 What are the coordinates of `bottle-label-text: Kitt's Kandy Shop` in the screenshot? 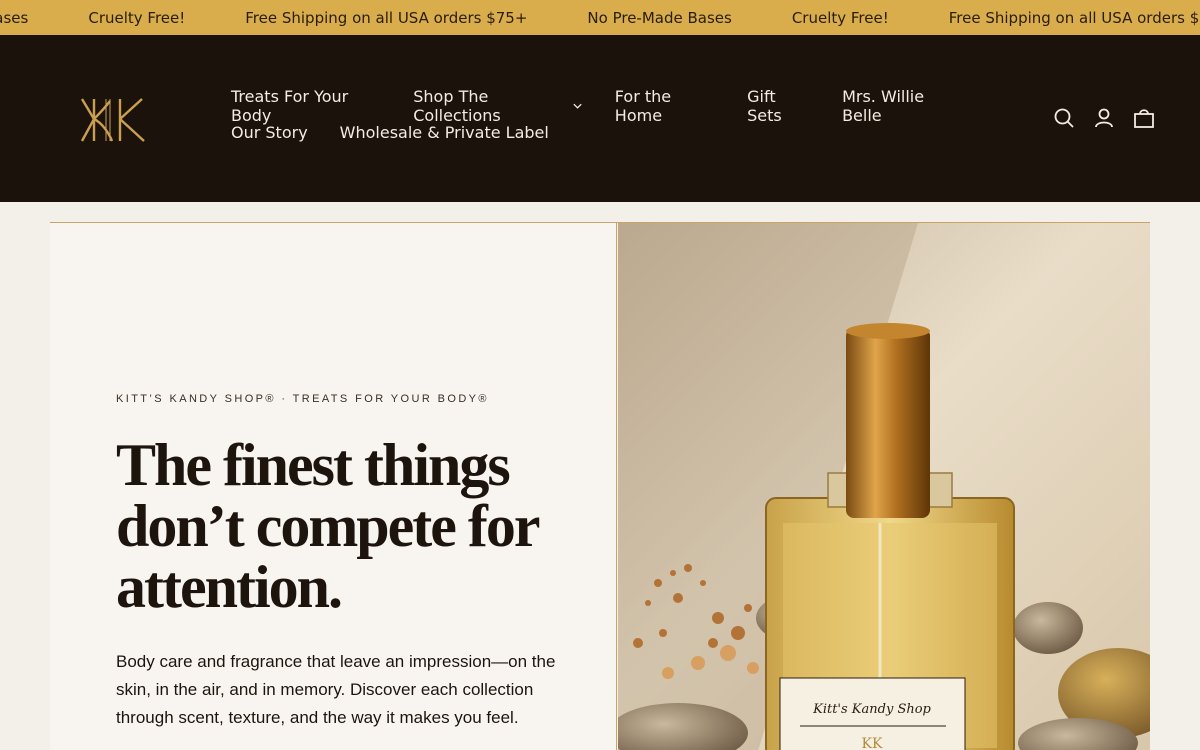 It's located at (871, 709).